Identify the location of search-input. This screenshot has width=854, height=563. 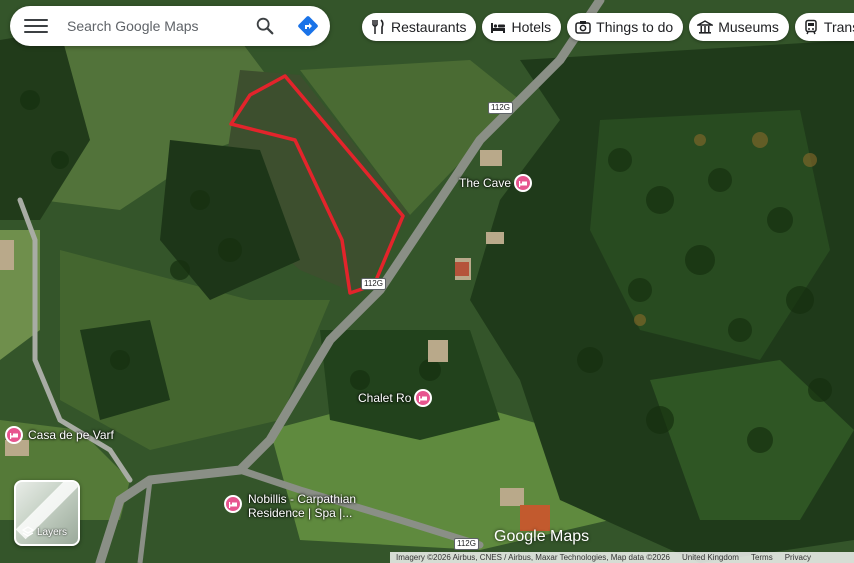
(157, 26).